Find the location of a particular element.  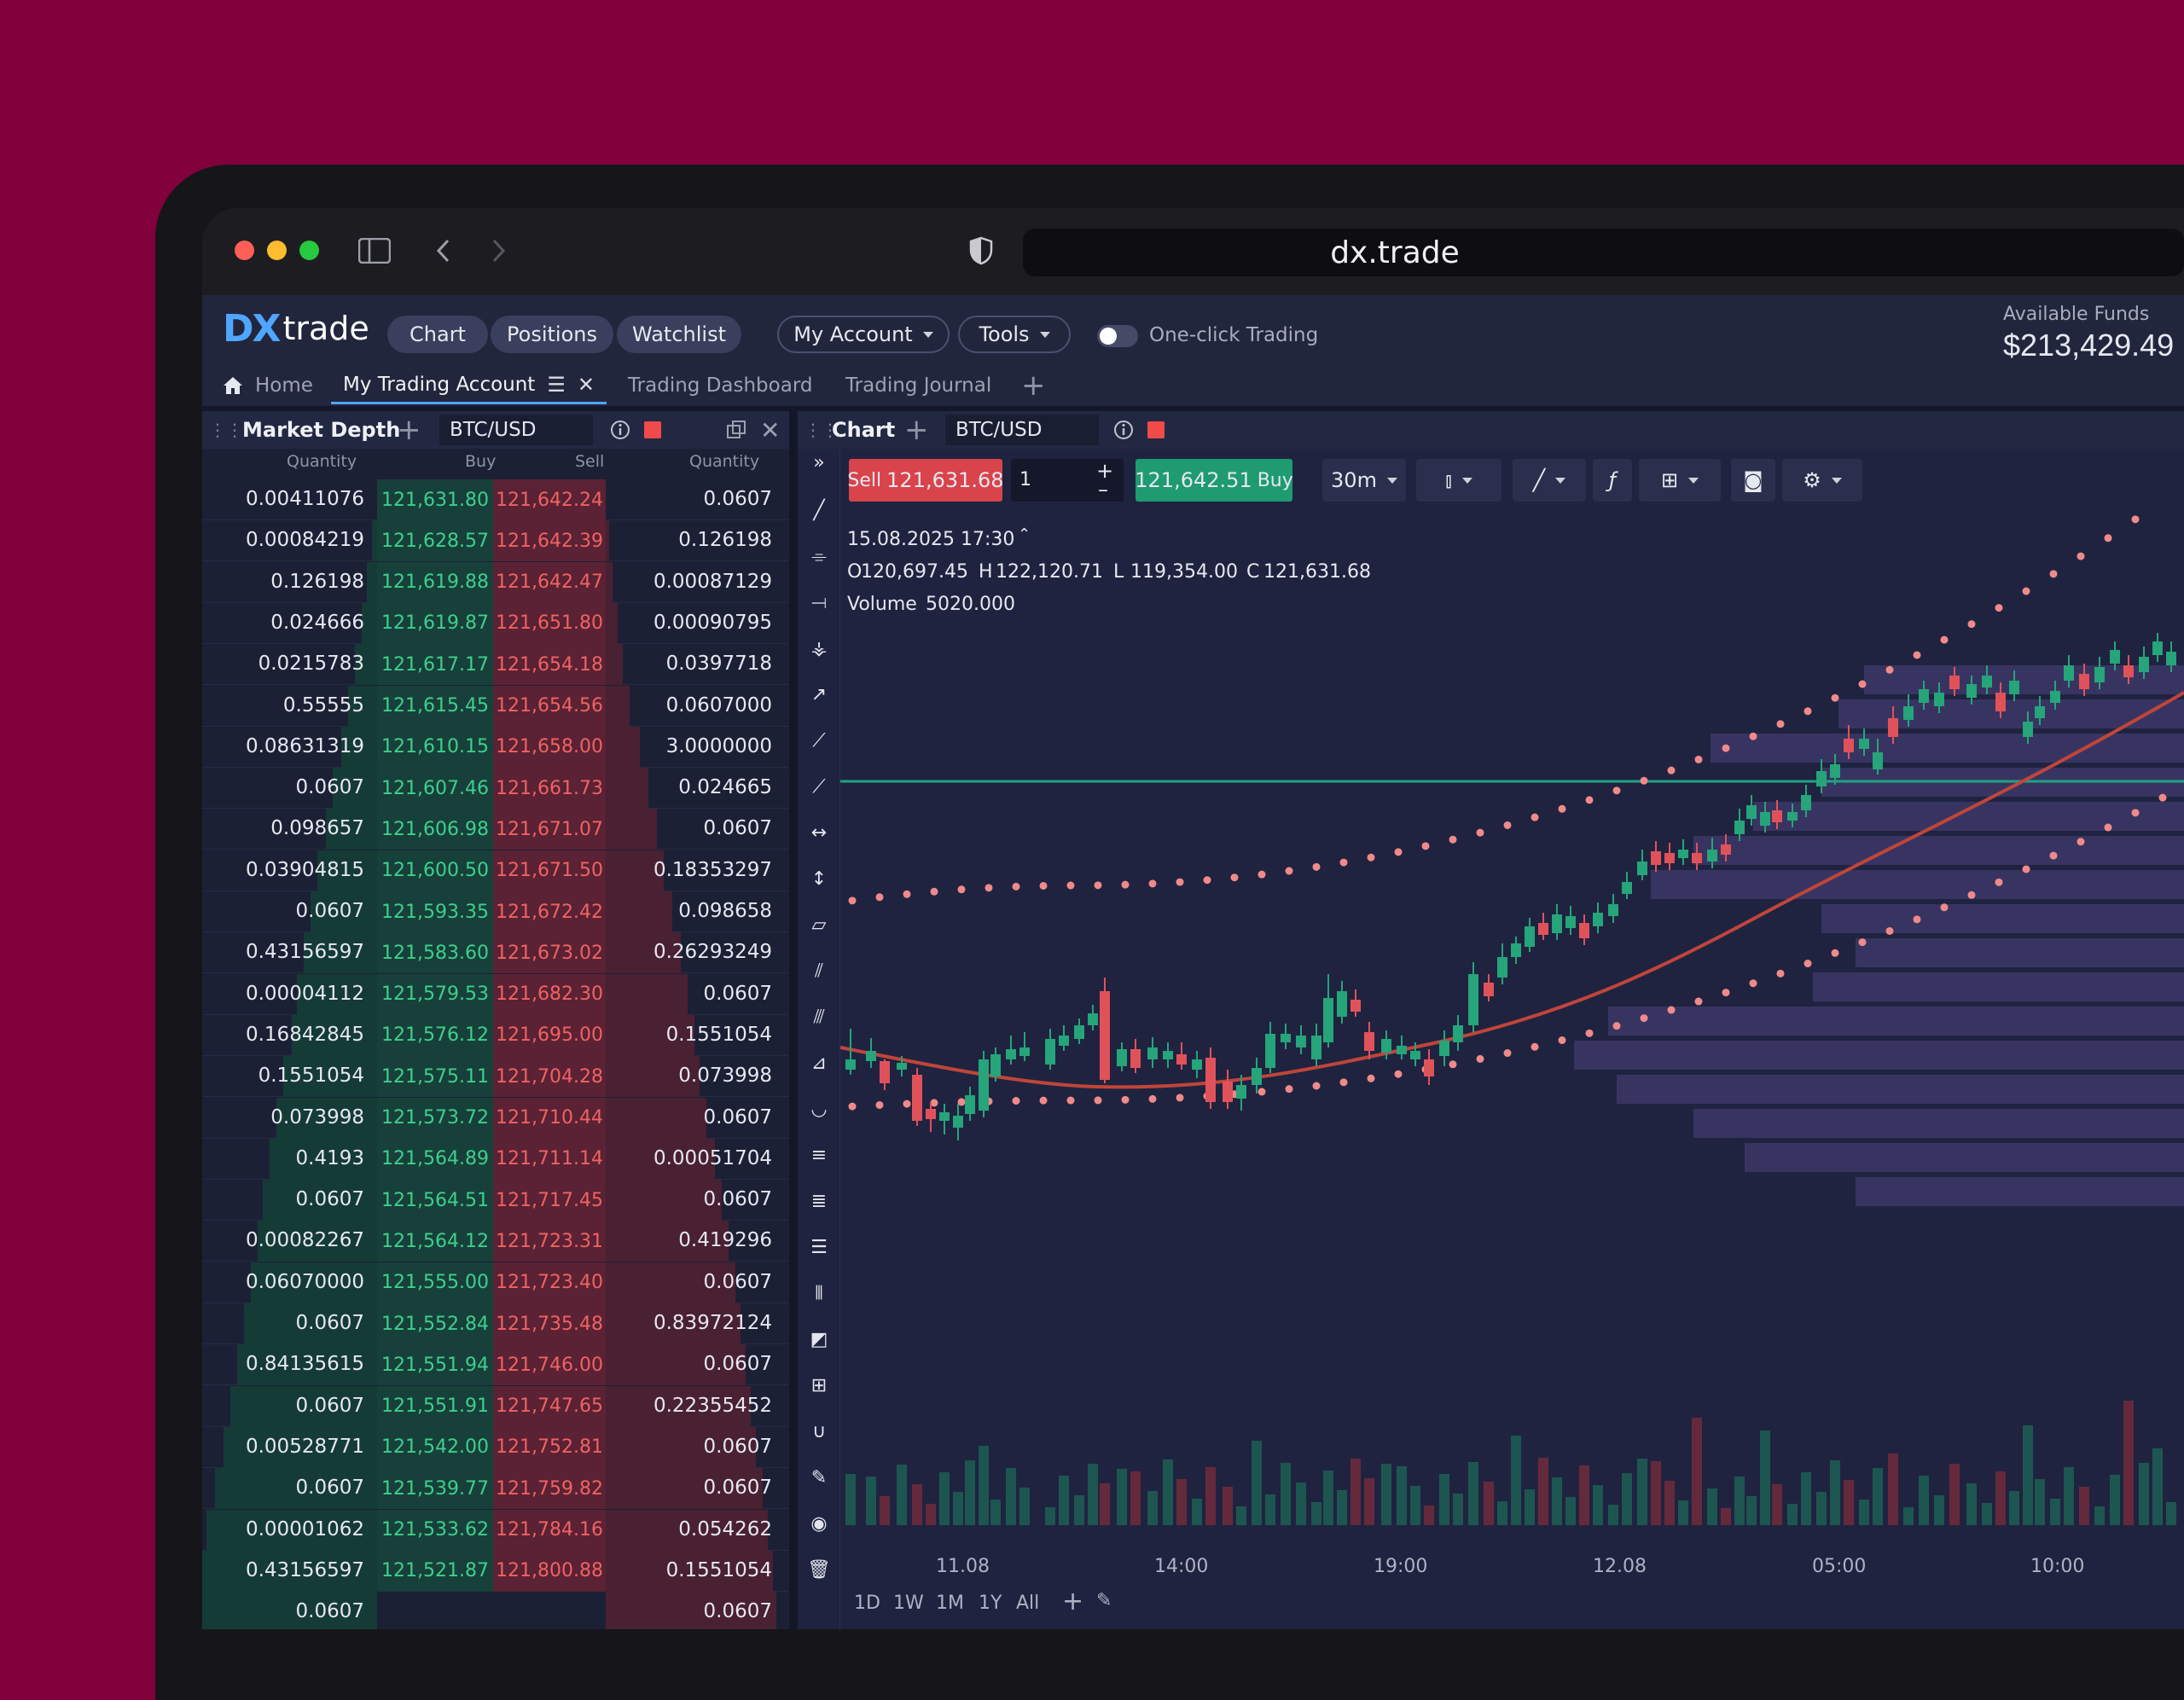

depth-row: 0.0607 121,551.91 121,747.65 0.22355452 is located at coordinates (495, 1406).